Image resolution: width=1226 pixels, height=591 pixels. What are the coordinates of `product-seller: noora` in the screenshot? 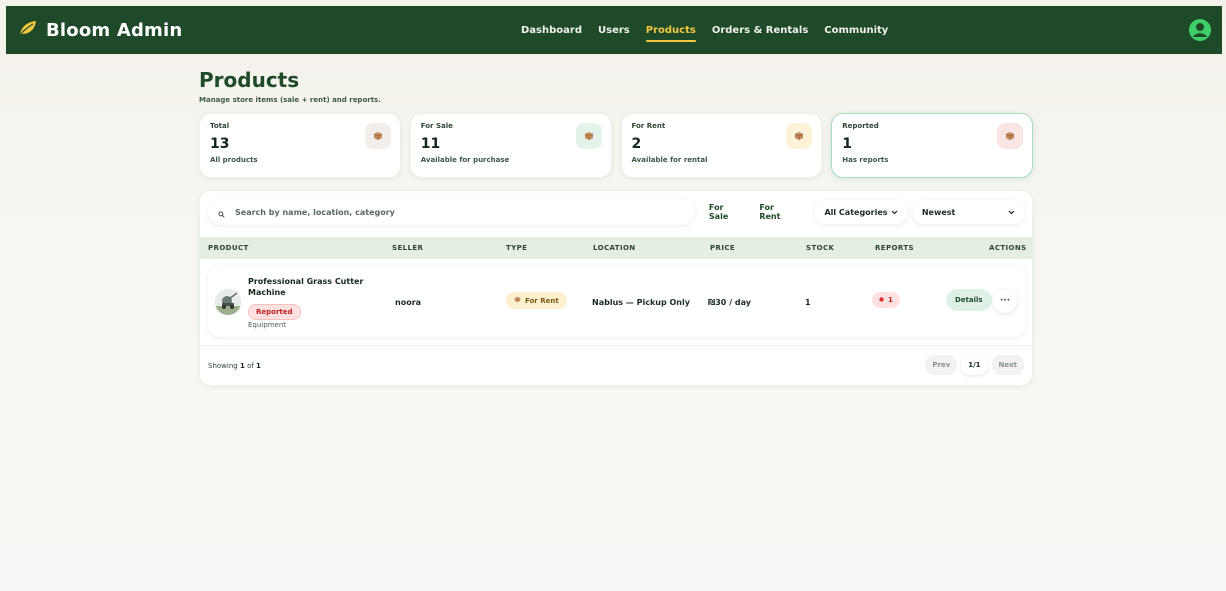 It's located at (408, 302).